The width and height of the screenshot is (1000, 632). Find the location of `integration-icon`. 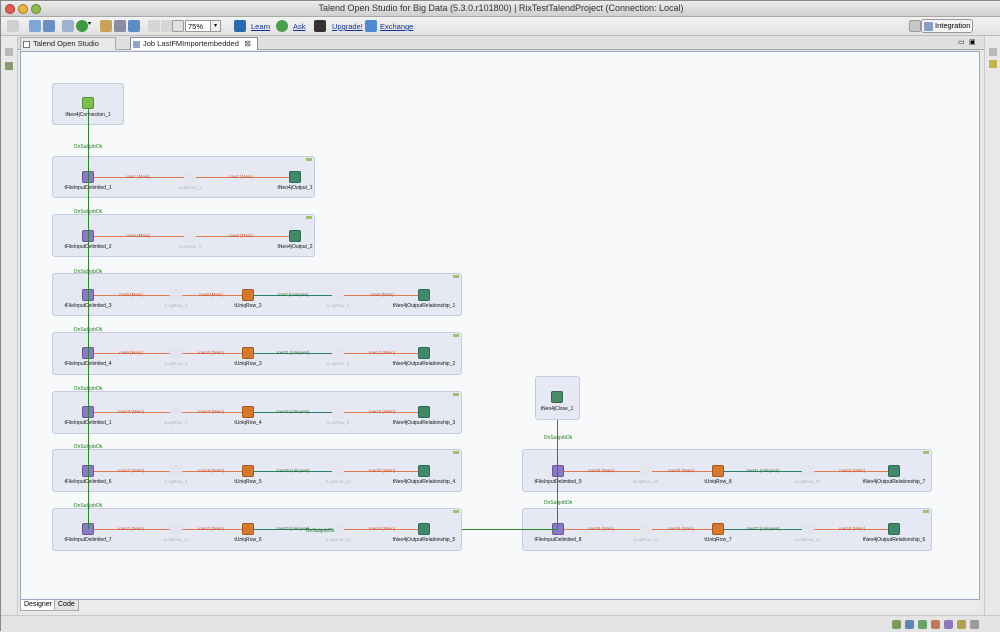

integration-icon is located at coordinates (928, 26).